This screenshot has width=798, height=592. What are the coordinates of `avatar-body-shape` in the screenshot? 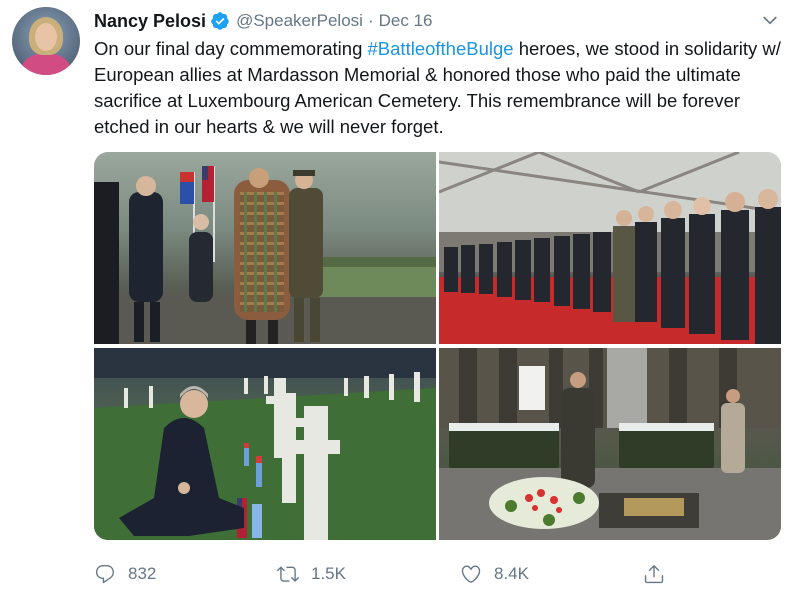 It's located at (46, 64).